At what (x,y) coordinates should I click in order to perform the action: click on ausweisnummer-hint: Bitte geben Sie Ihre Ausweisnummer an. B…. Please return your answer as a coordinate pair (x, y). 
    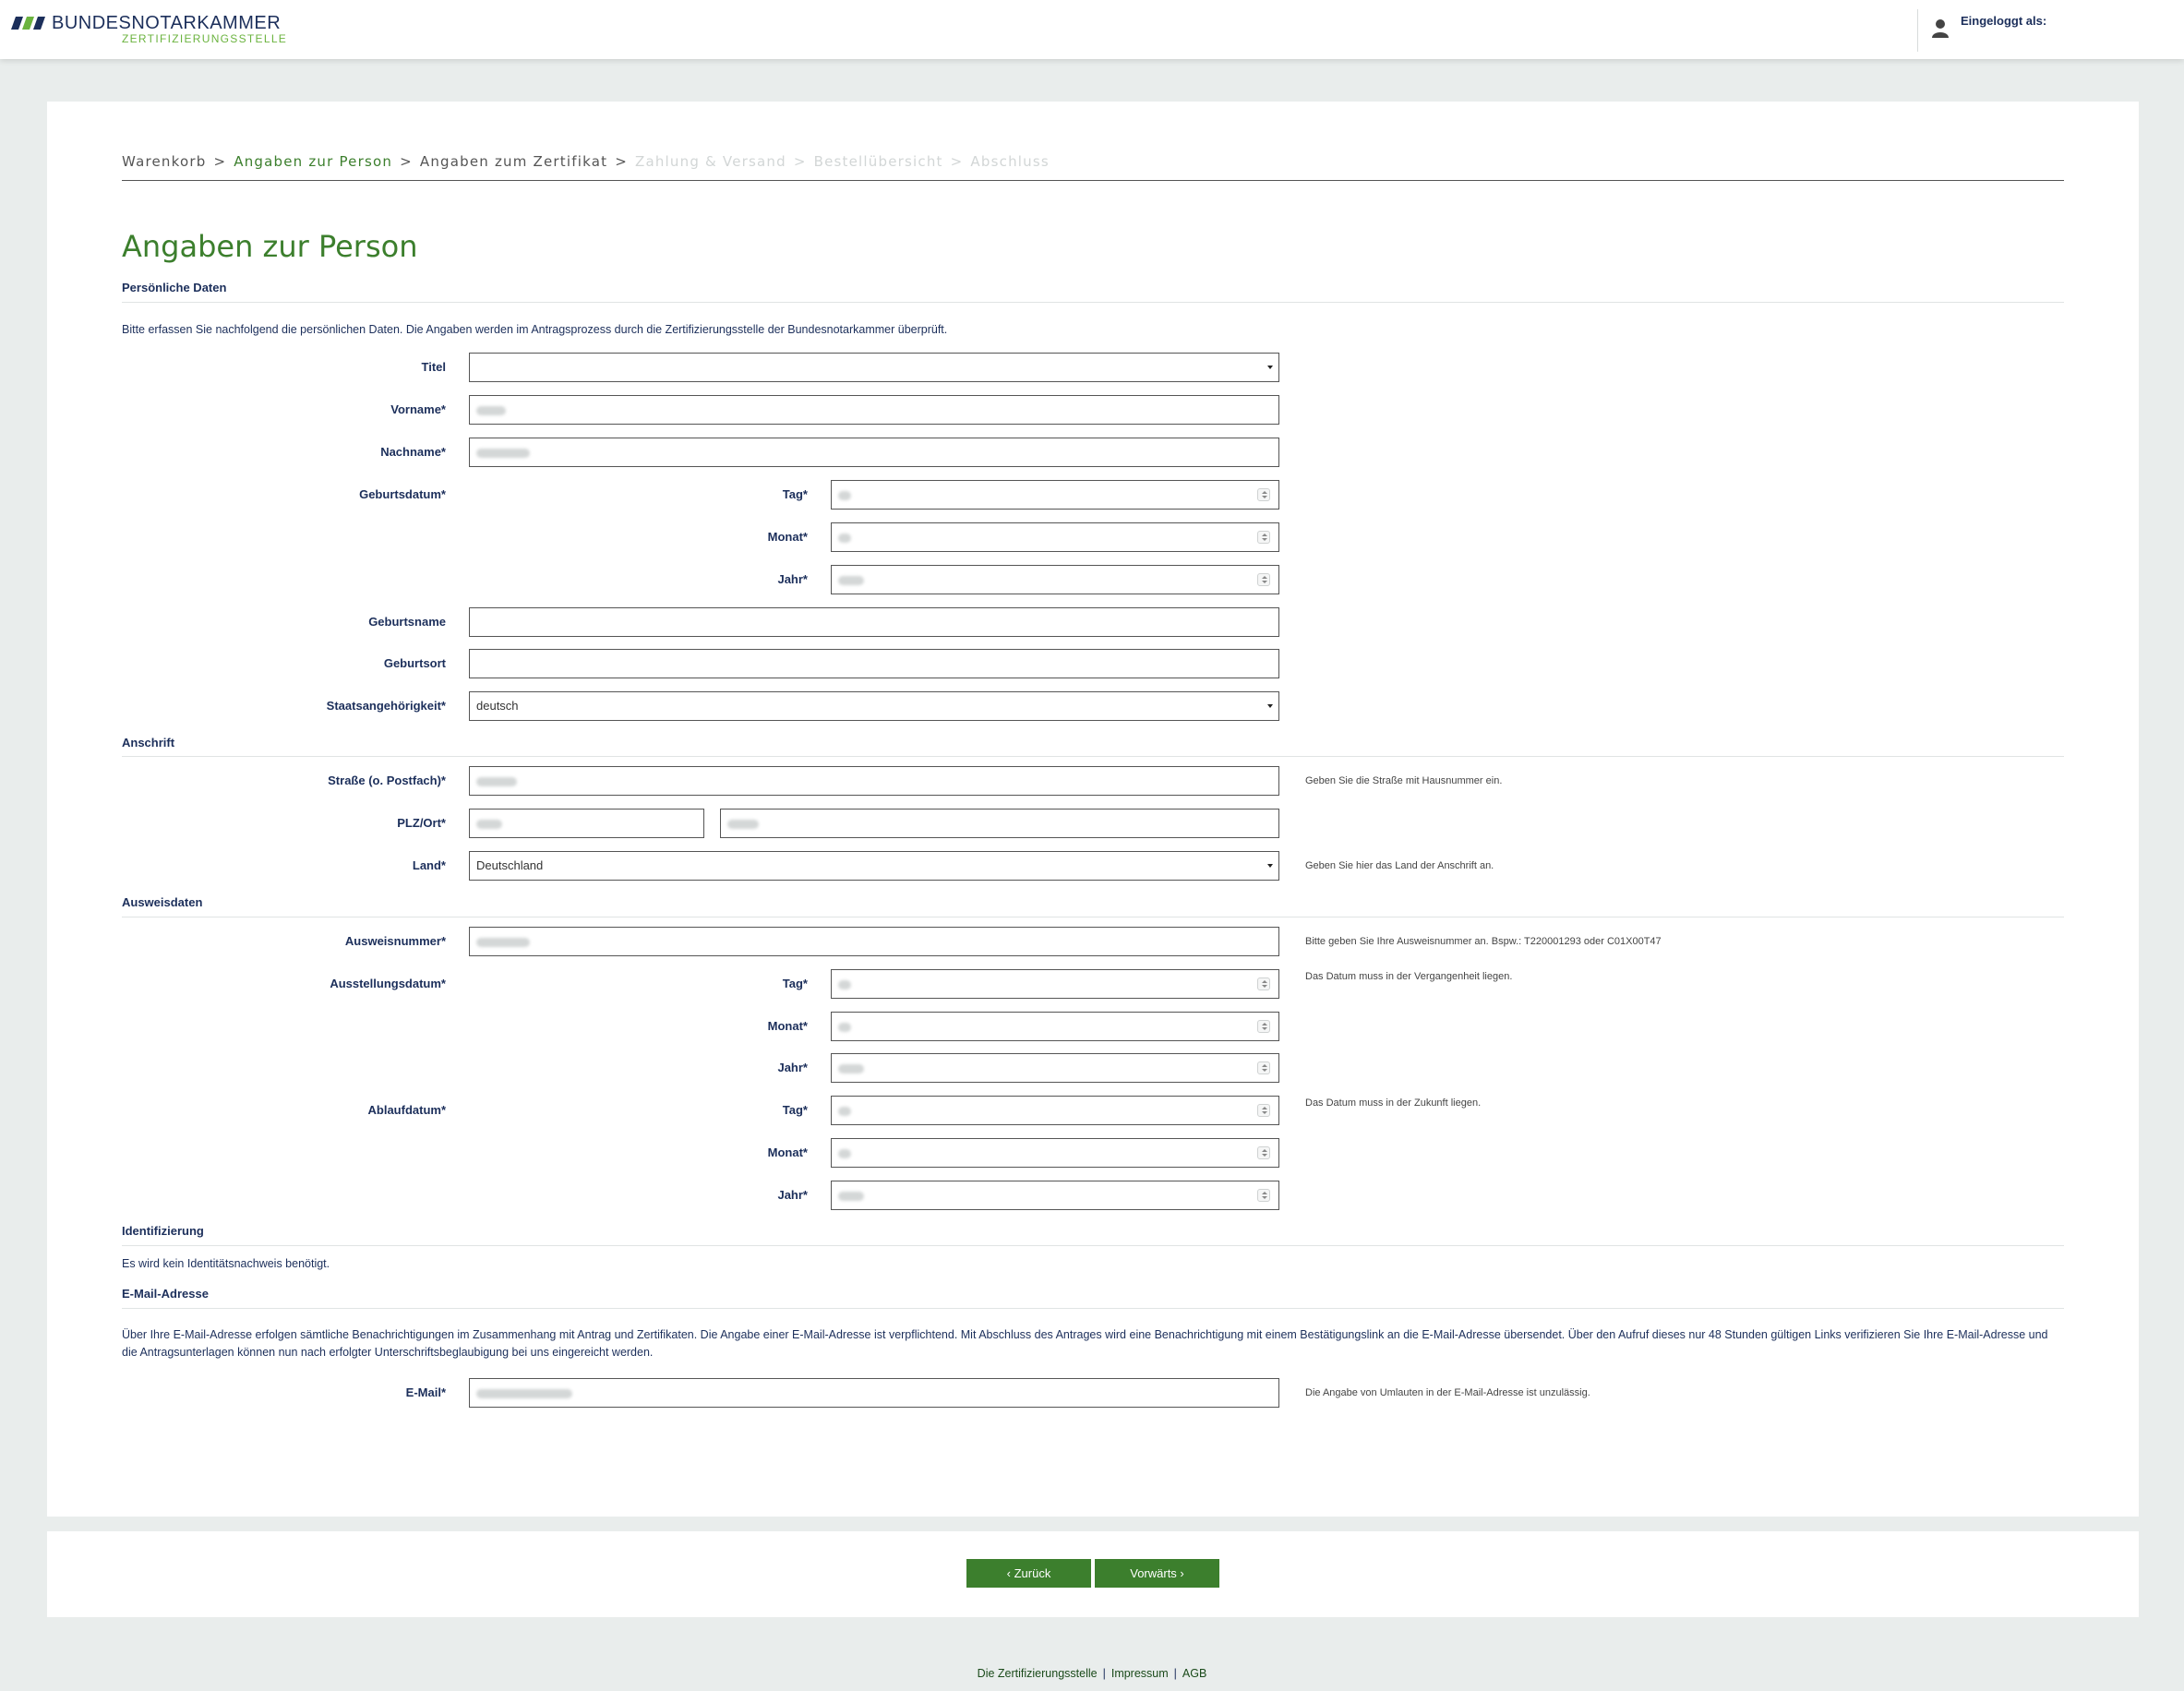
    Looking at the image, I should click on (1483, 941).